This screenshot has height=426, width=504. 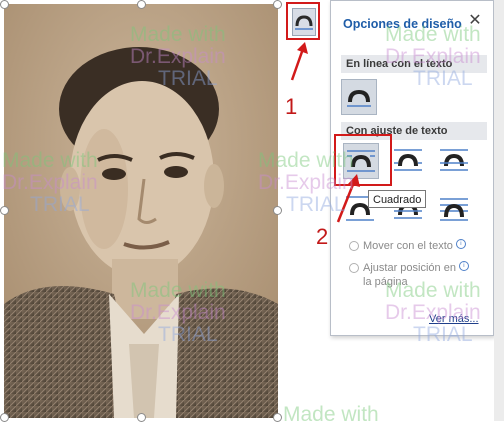 I want to click on annotation-number-2: 2, so click(x=322, y=236).